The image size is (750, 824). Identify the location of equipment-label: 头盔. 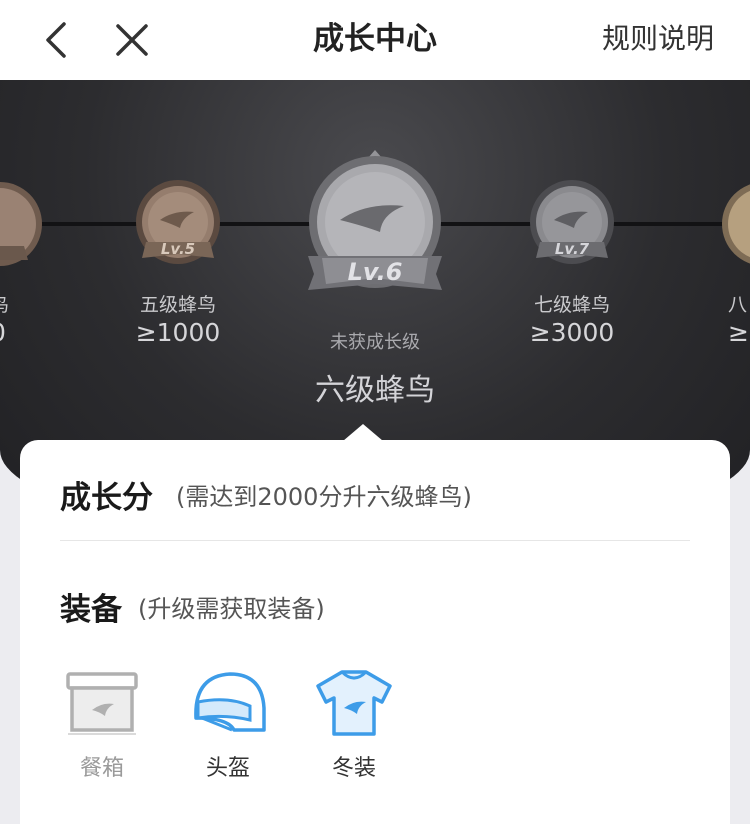
(227, 768).